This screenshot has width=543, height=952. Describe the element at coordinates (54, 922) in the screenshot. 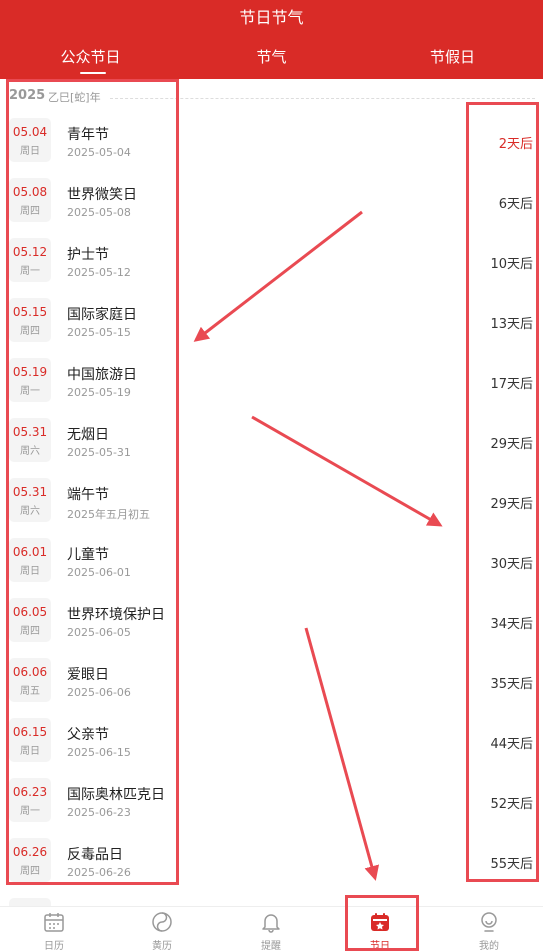

I see `calendar-icon` at that location.